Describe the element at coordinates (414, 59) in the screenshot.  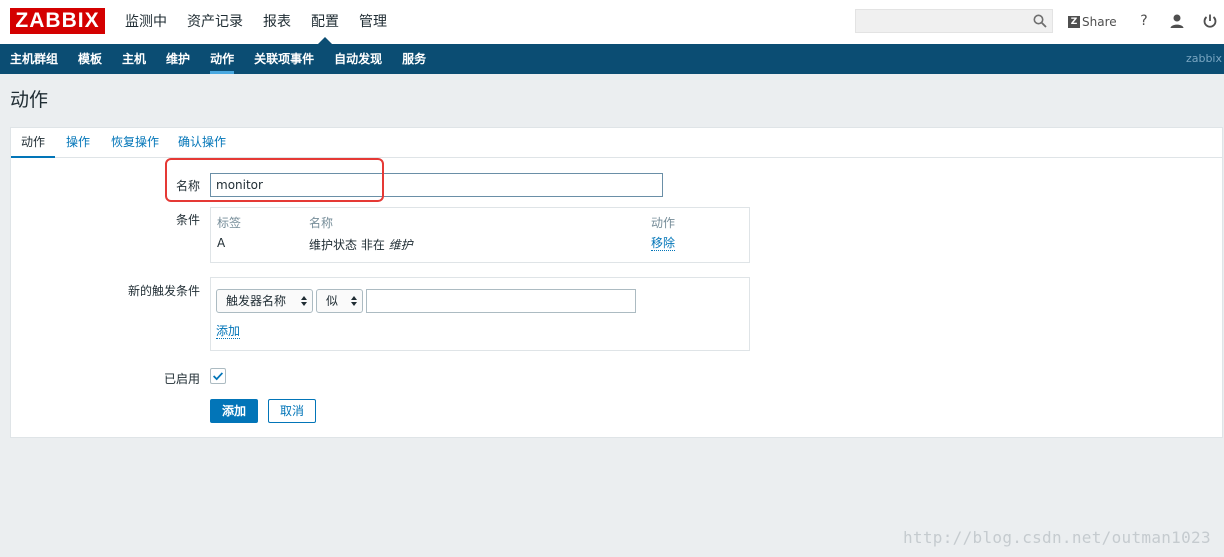
I see `subnav-services: 服务` at that location.